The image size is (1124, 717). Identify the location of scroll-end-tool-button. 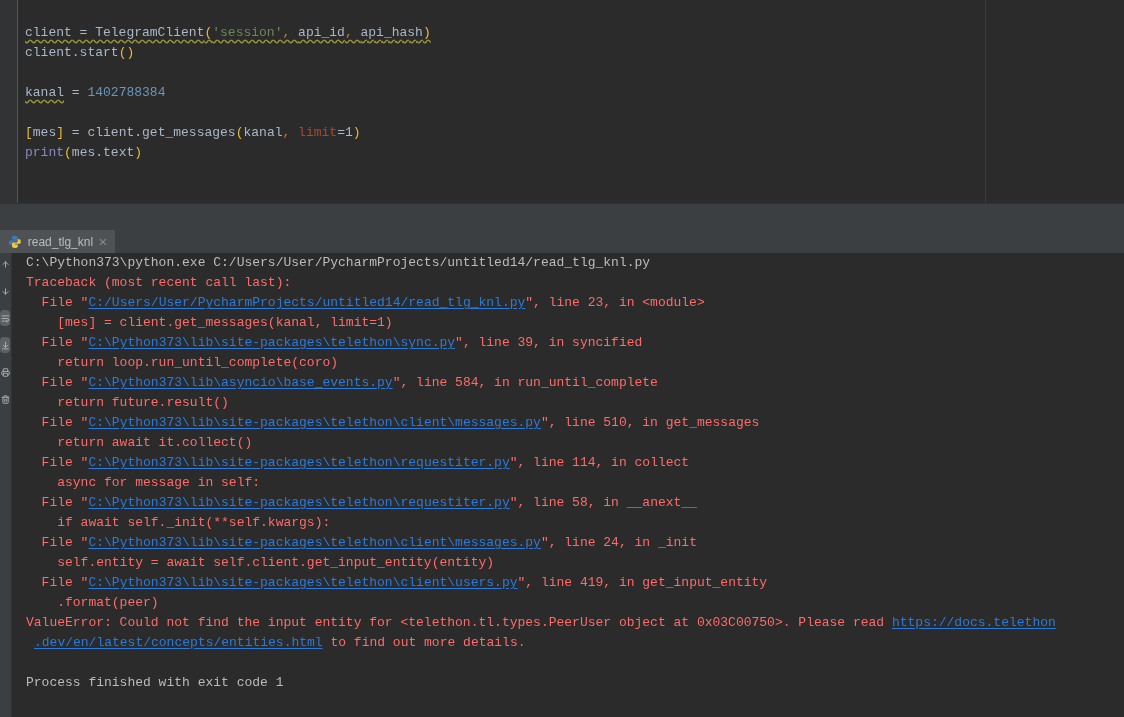
(5, 345).